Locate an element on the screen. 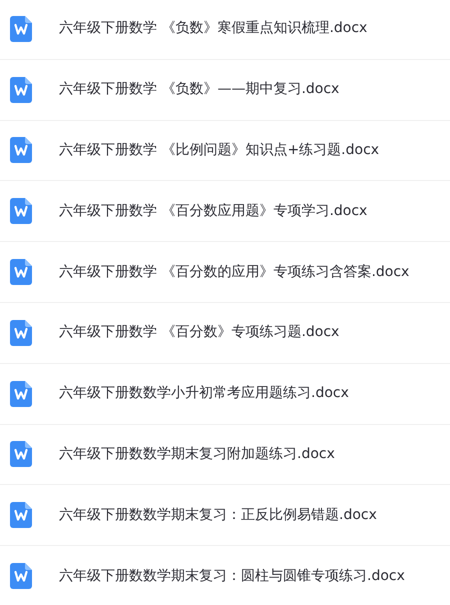 This screenshot has width=450, height=605. file-name-link: 六年级下册数数学期末复习附加题练习.docx is located at coordinates (197, 454).